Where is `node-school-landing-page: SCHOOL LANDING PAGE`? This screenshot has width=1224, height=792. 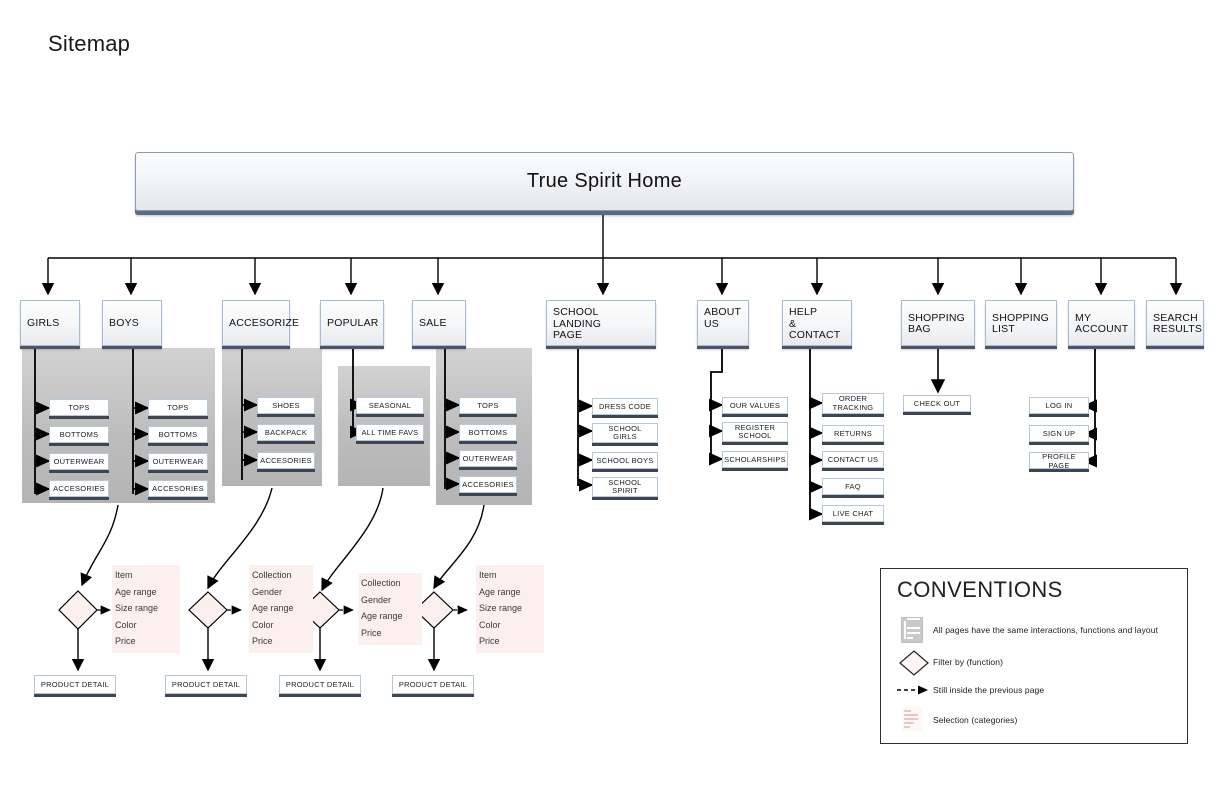
node-school-landing-page: SCHOOL LANDING PAGE is located at coordinates (601, 323).